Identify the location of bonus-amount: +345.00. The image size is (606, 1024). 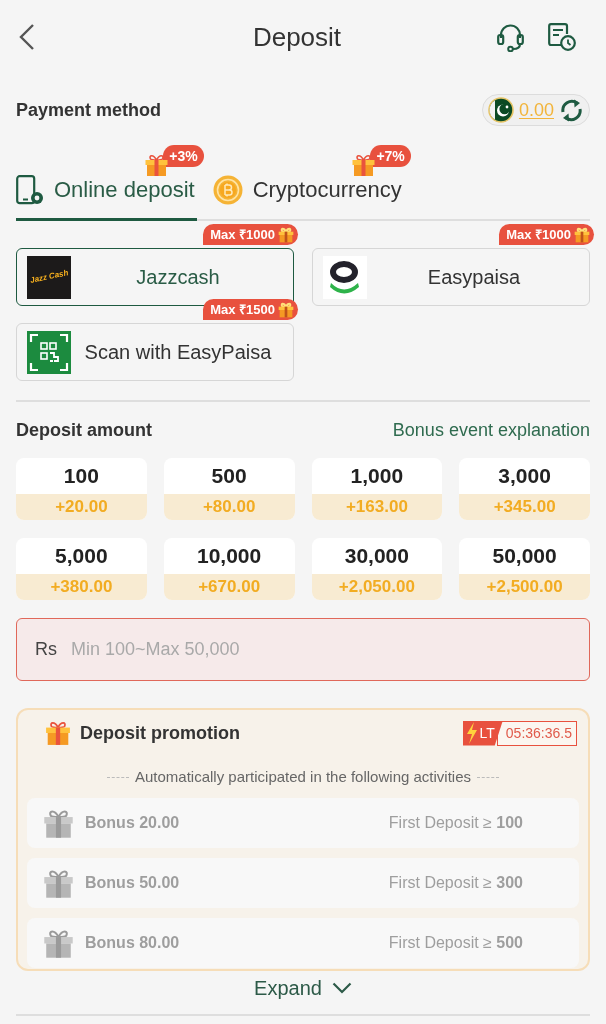
(524, 507).